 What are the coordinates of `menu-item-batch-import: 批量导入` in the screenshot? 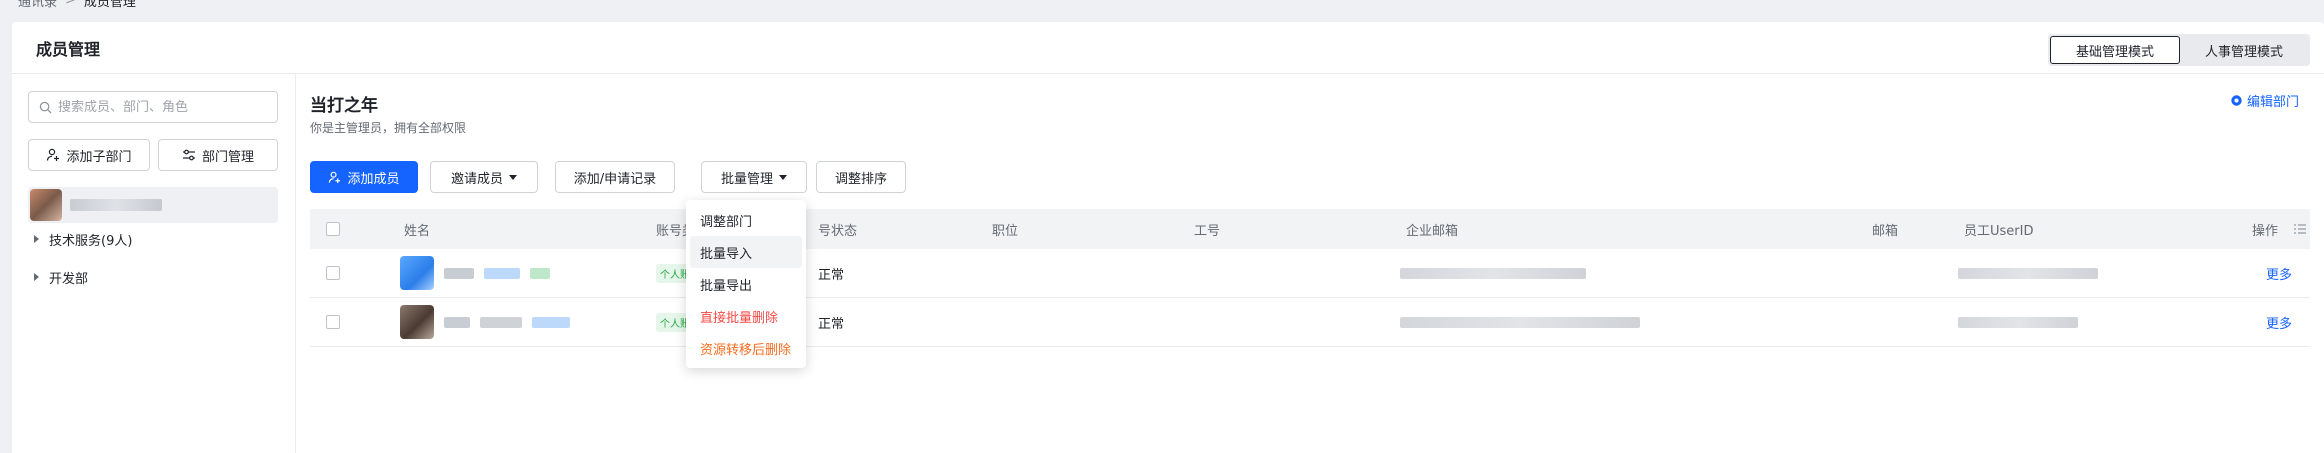 It's located at (746, 252).